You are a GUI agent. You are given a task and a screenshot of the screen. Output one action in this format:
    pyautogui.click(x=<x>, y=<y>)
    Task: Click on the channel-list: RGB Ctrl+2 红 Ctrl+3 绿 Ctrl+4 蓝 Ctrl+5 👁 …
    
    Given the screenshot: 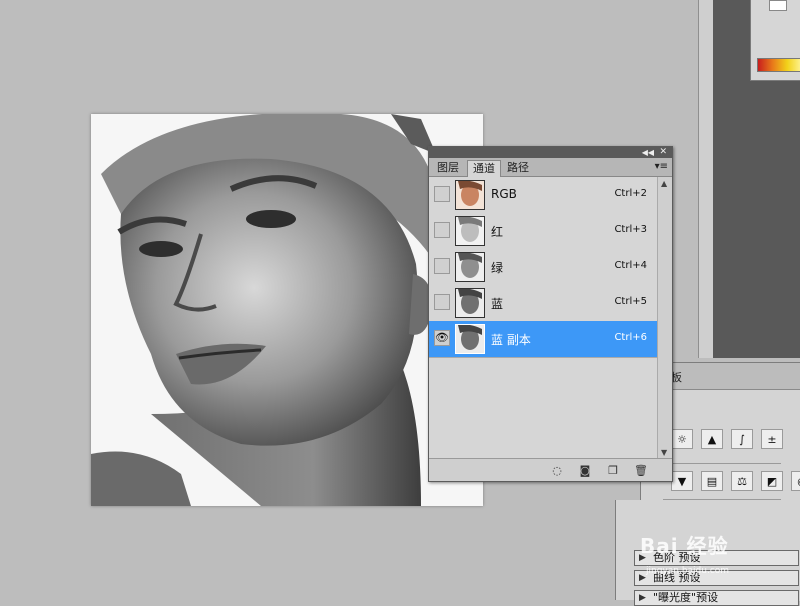 What is the action you would take?
    pyautogui.click(x=543, y=318)
    